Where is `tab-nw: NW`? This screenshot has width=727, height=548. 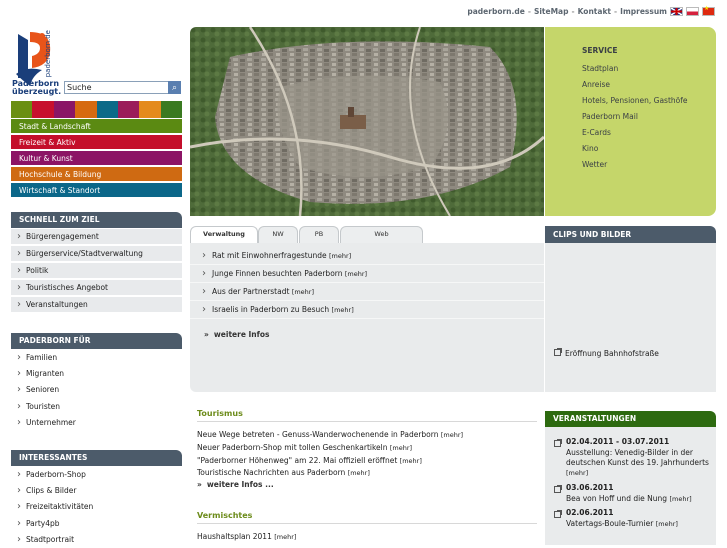 tab-nw: NW is located at coordinates (278, 234).